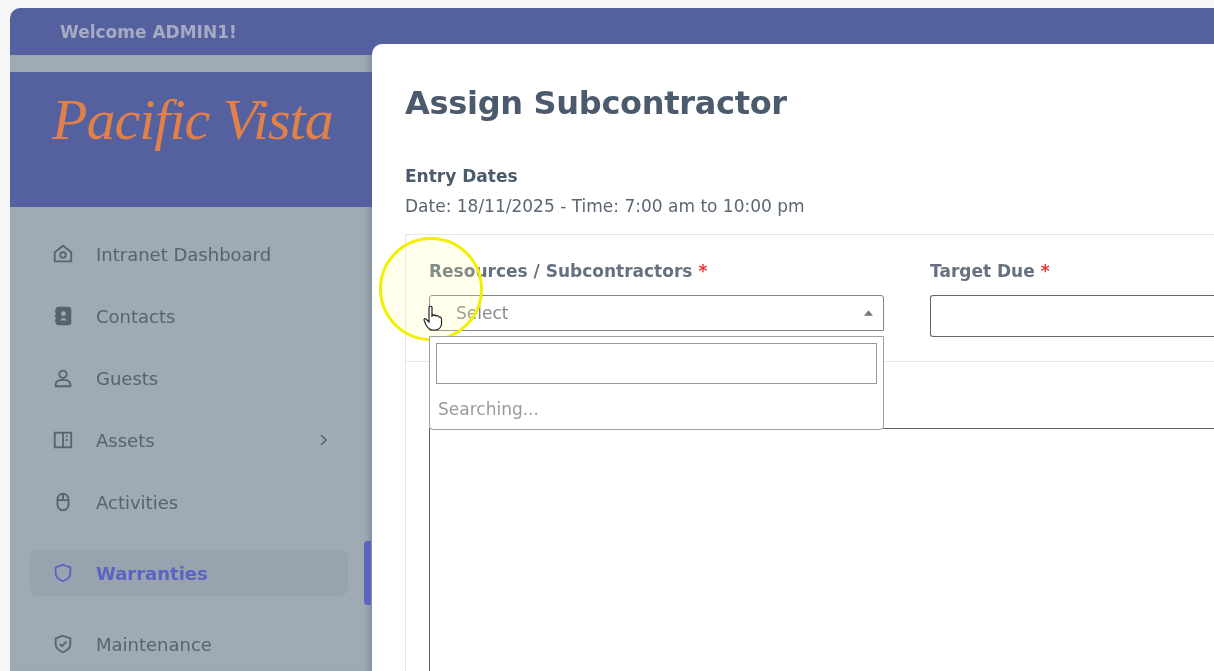 This screenshot has height=671, width=1214. What do you see at coordinates (63, 644) in the screenshot?
I see `shield-check-icon` at bounding box center [63, 644].